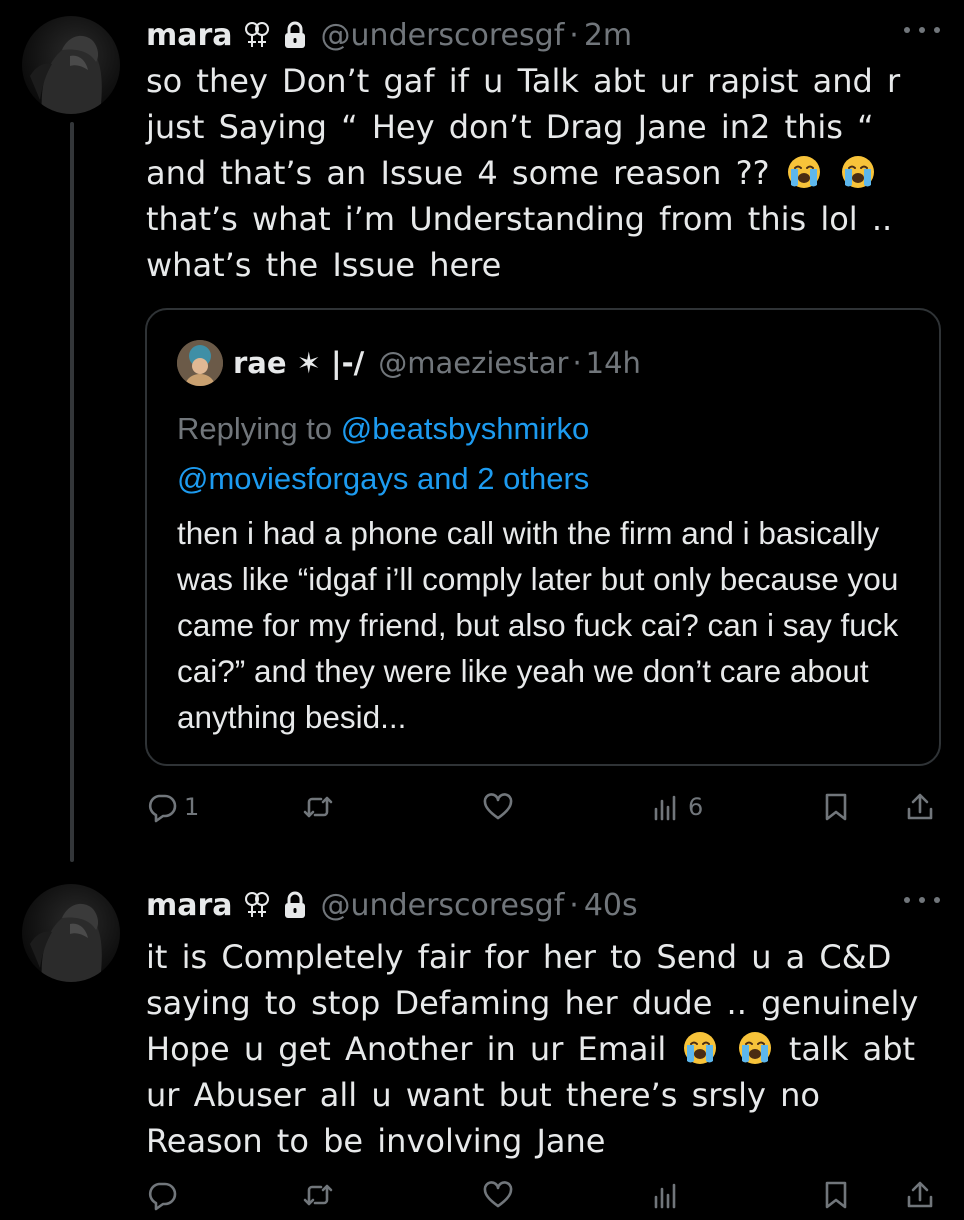 The image size is (964, 1220). Describe the element at coordinates (546, 807) in the screenshot. I see `action-bar: 1 6` at that location.